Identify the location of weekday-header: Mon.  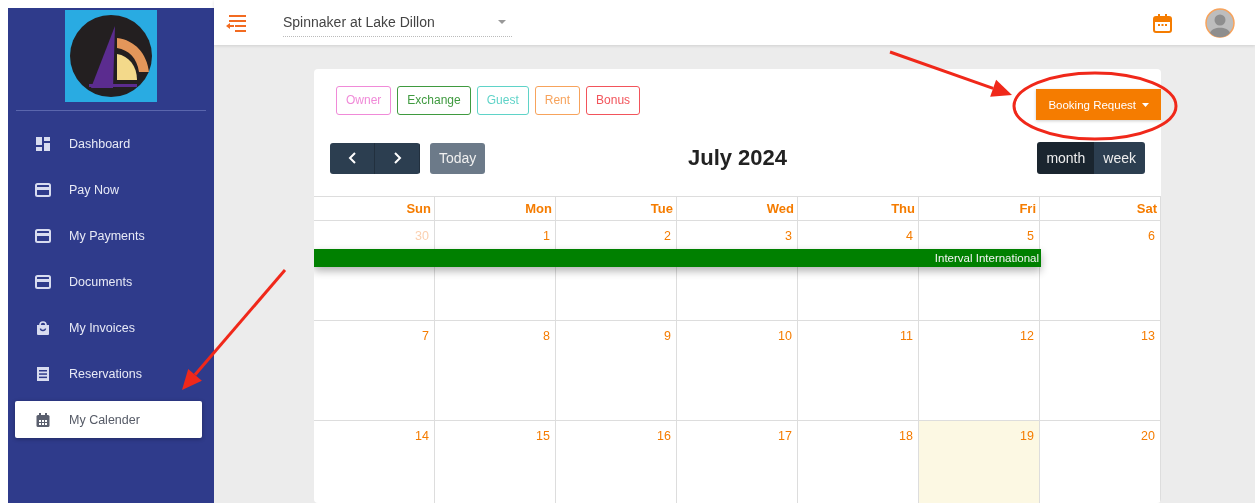
(495, 209).